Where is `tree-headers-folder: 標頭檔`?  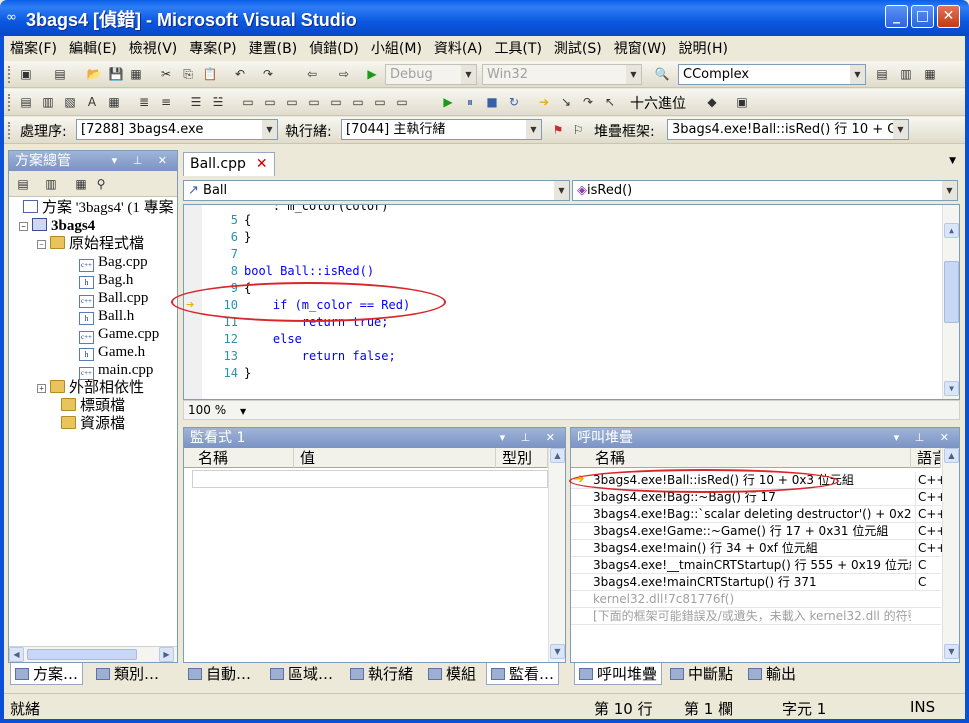 tree-headers-folder: 標頭檔 is located at coordinates (93, 406).